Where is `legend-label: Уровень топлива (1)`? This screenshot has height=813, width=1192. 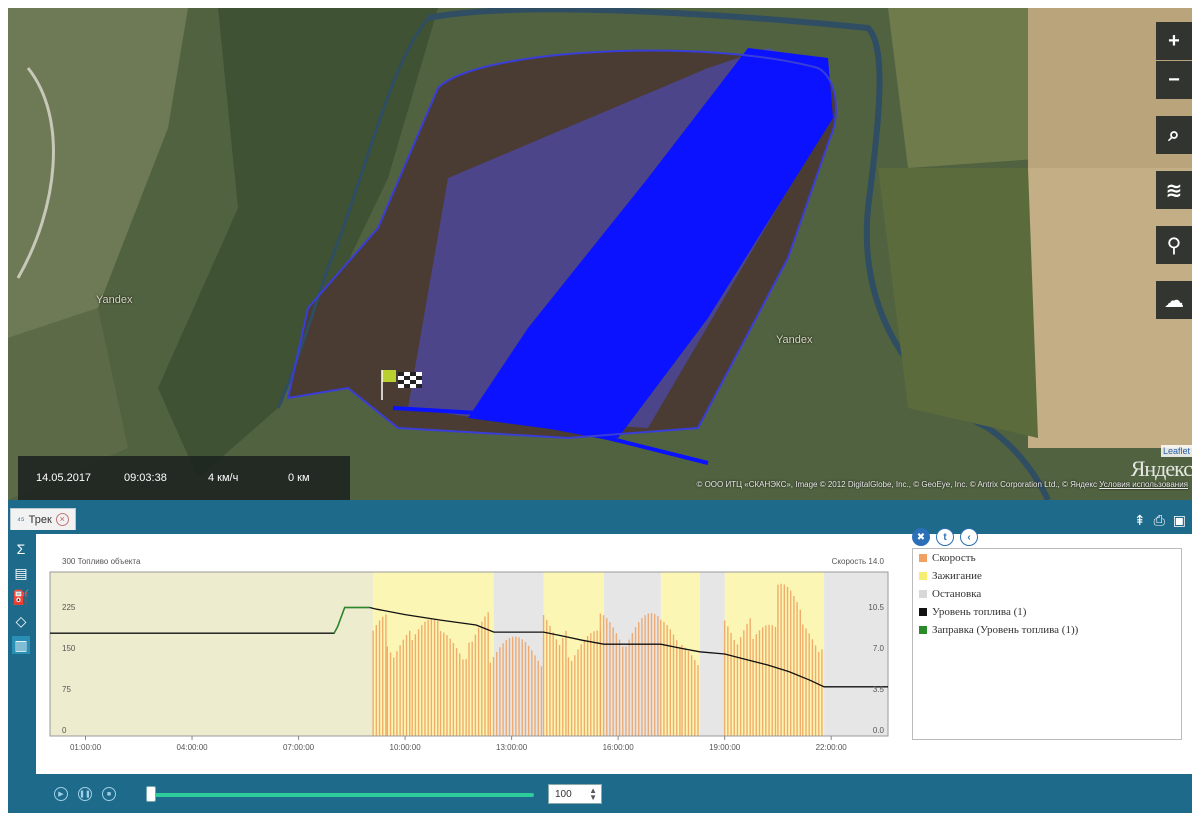 legend-label: Уровень топлива (1) is located at coordinates (979, 612).